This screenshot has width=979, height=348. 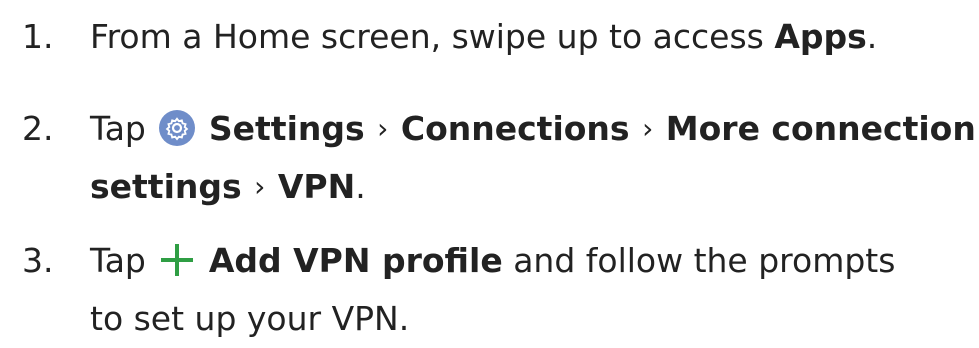 What do you see at coordinates (250, 318) in the screenshot?
I see `step-text-continued: to set up your VPN.` at bounding box center [250, 318].